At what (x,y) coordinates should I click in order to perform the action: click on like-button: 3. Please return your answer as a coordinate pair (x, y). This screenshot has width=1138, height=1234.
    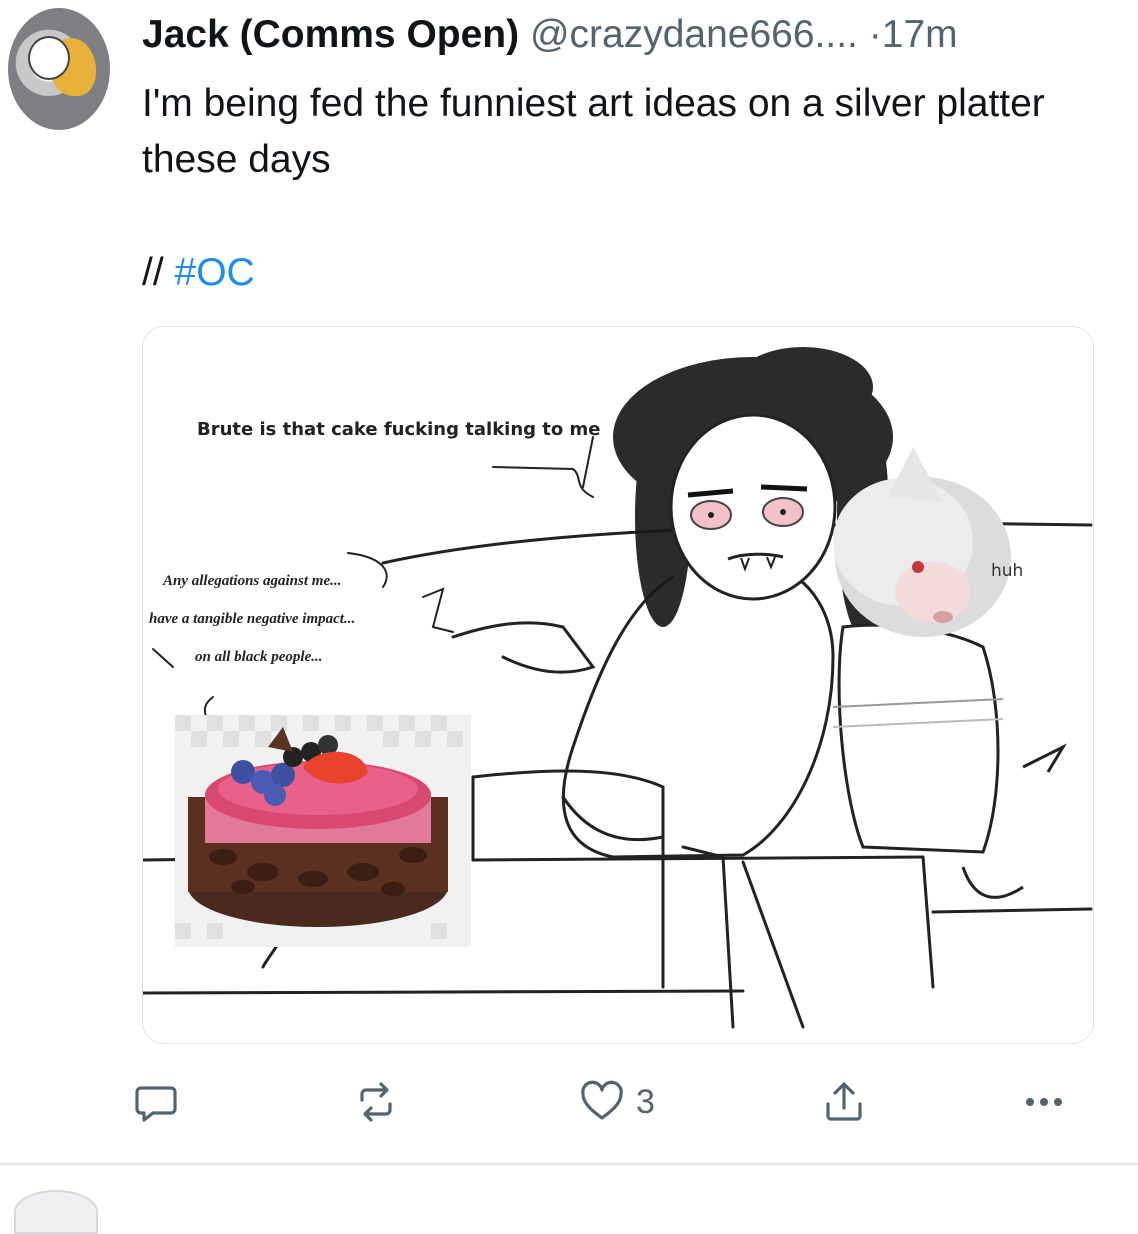
    Looking at the image, I should click on (616, 1102).